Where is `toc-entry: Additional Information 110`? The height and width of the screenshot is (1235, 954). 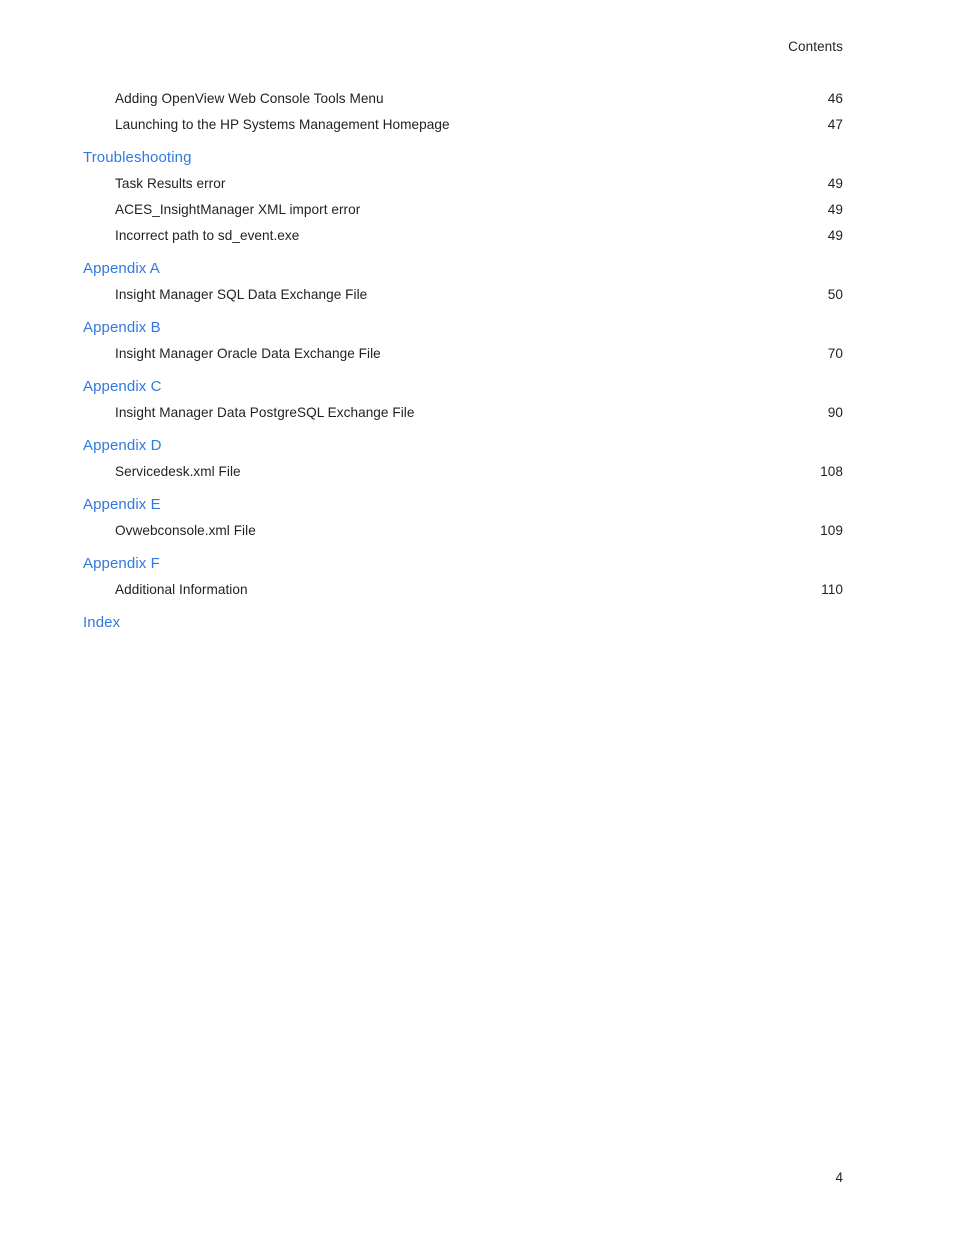 toc-entry: Additional Information 110 is located at coordinates (463, 590).